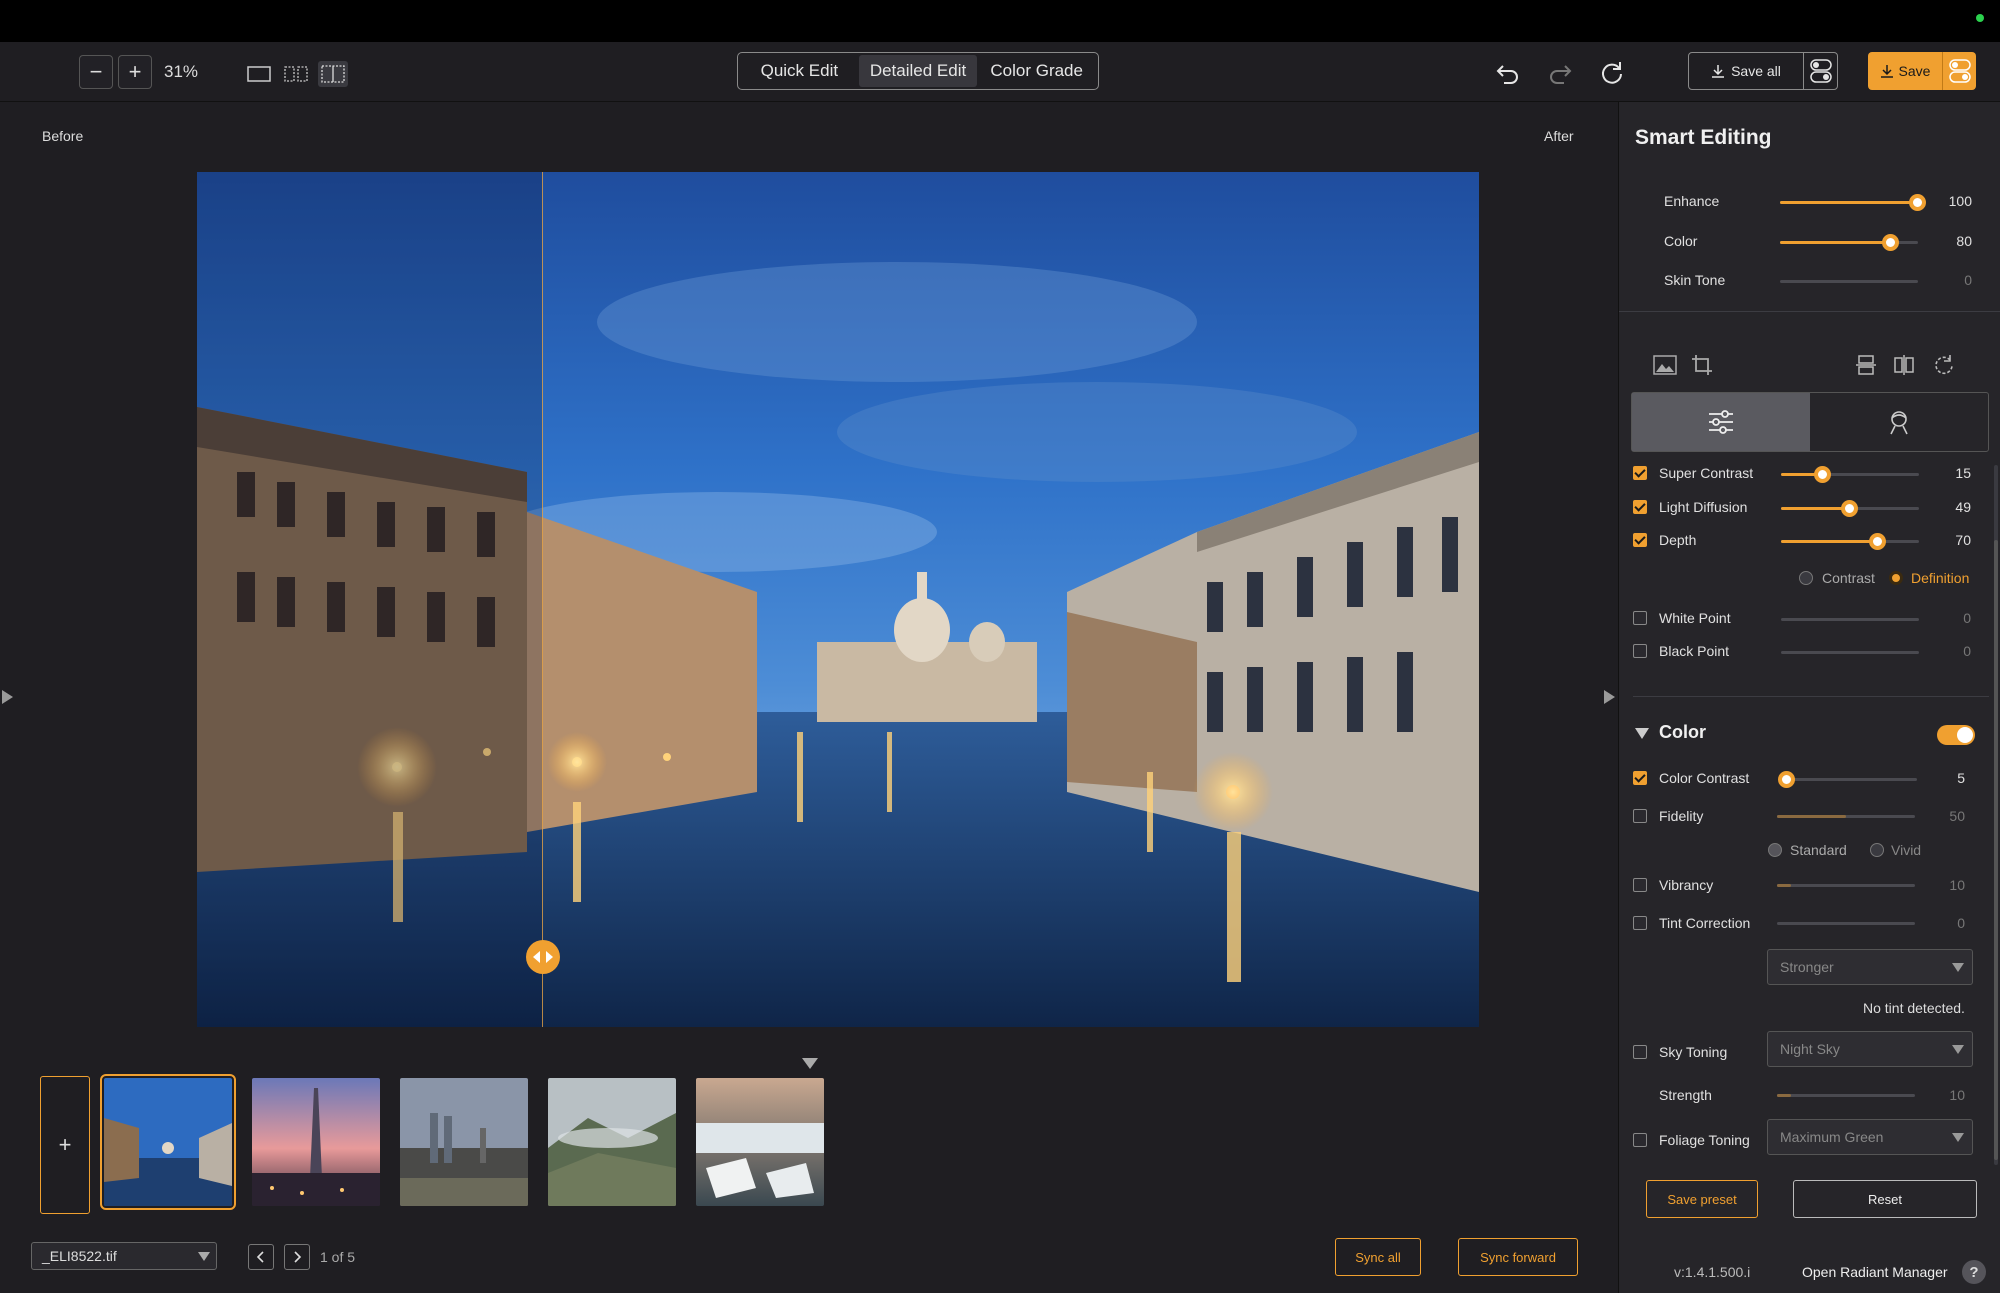 The height and width of the screenshot is (1293, 2000). What do you see at coordinates (1846, 1095) in the screenshot?
I see `strength-slider` at bounding box center [1846, 1095].